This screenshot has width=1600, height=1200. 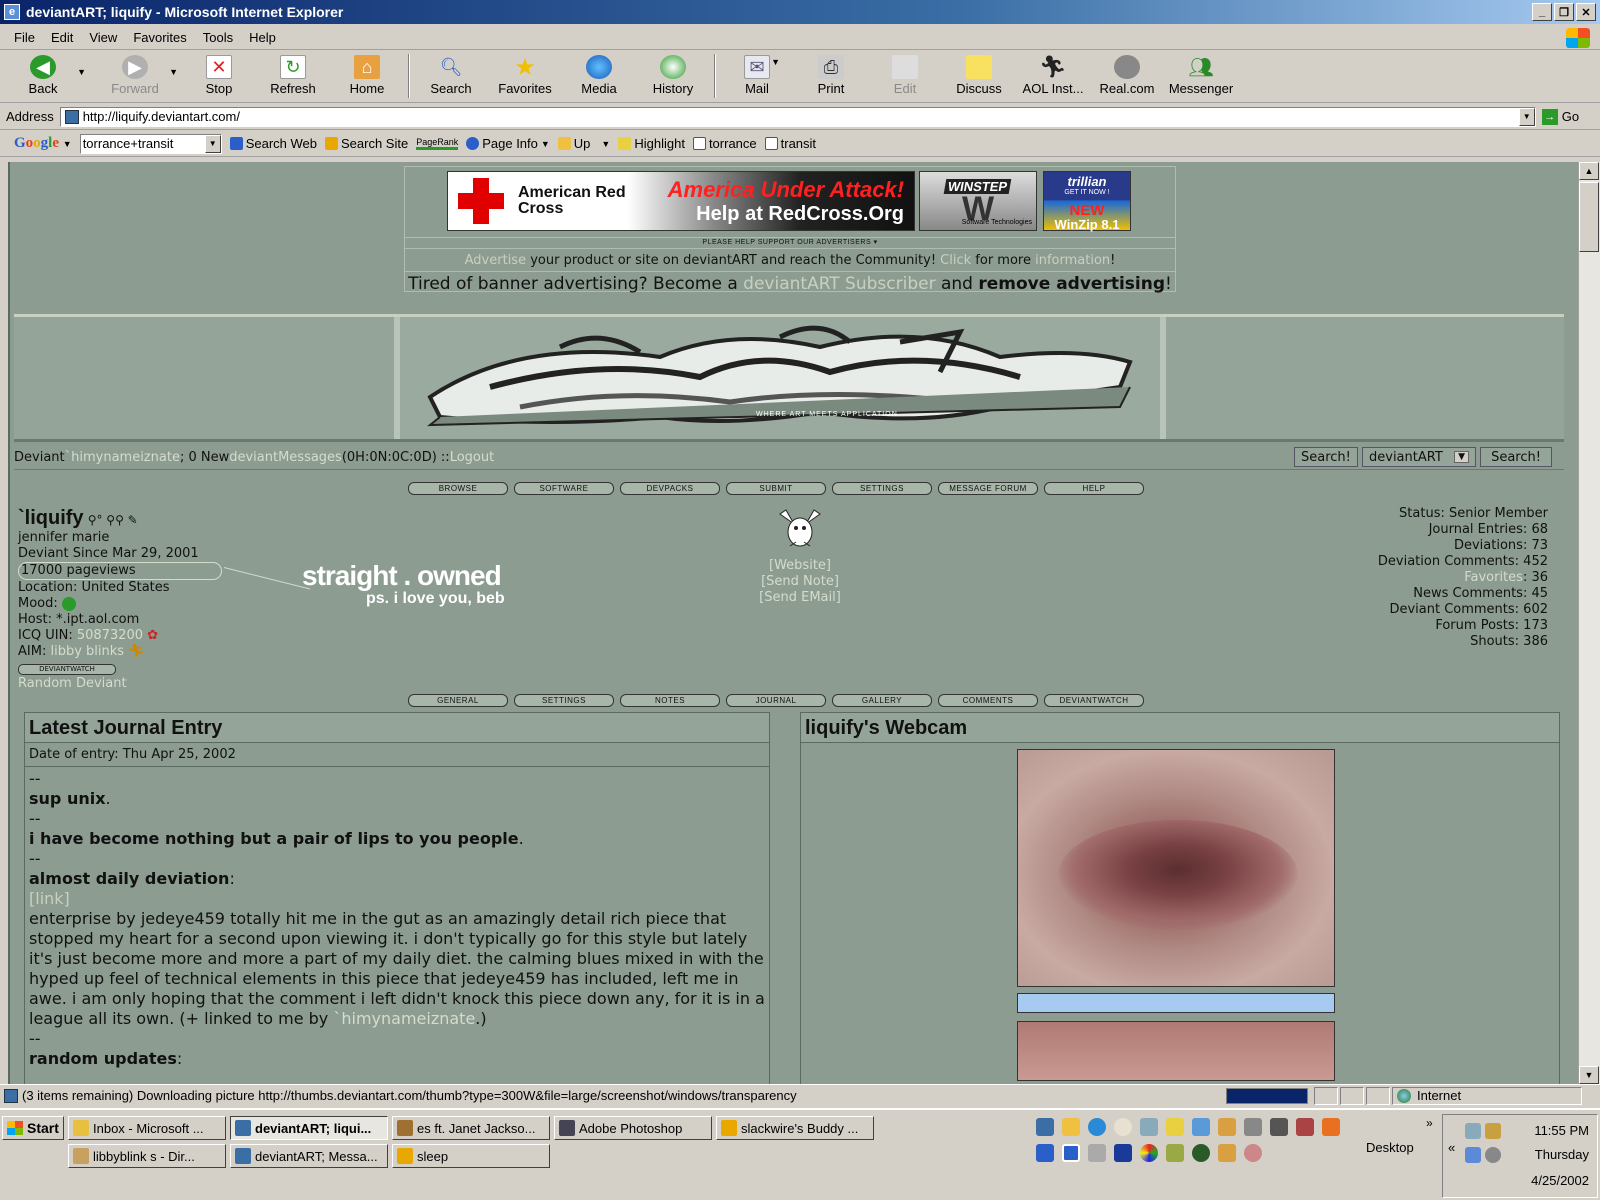 I want to click on deviantart-logo: WHERE ART MEETS APPLICATION, so click(x=780, y=378).